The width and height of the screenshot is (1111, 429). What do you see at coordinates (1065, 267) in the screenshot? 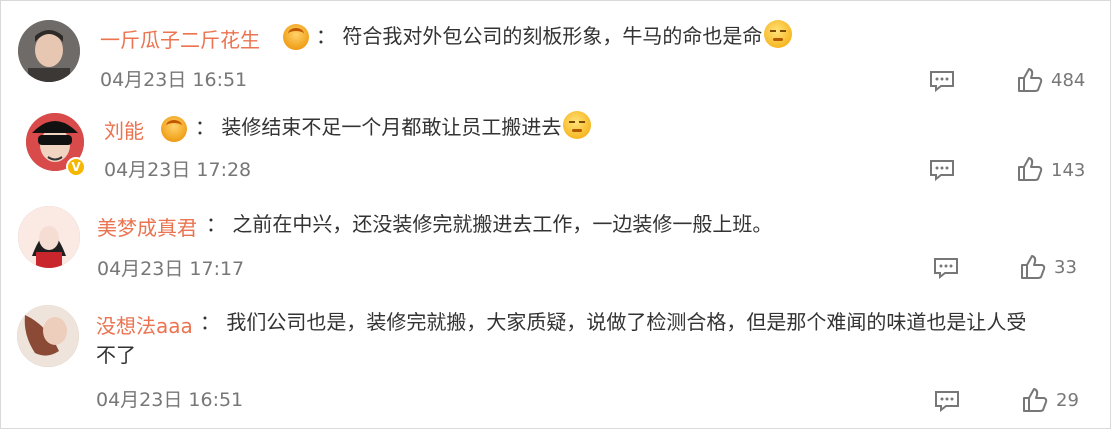
I see `like-count: 33` at bounding box center [1065, 267].